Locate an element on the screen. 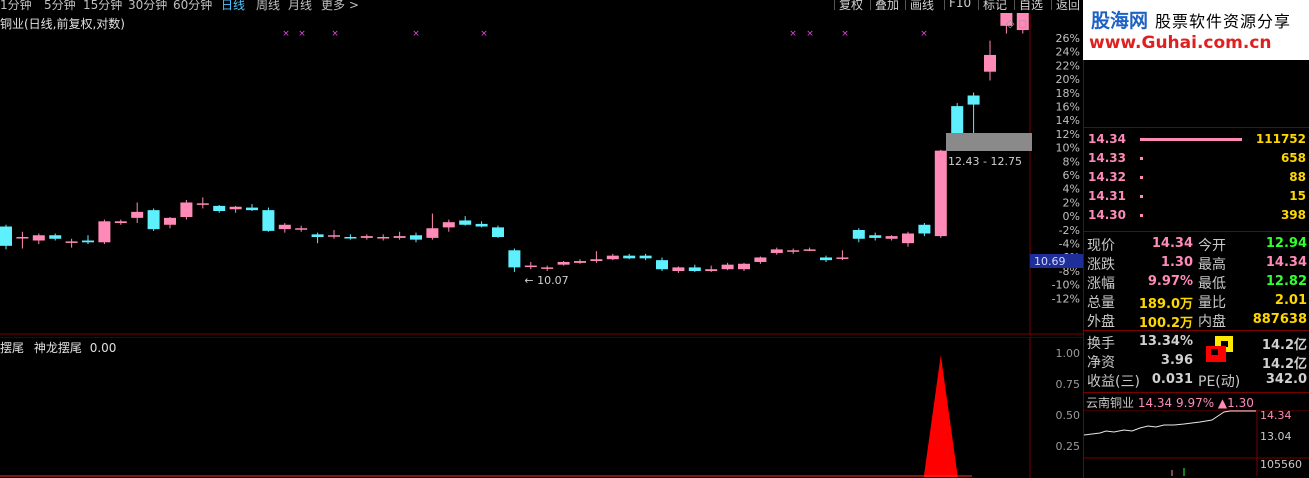 This screenshot has height=478, width=1309. indicator-tick-label: 0.50 is located at coordinates (1068, 415).